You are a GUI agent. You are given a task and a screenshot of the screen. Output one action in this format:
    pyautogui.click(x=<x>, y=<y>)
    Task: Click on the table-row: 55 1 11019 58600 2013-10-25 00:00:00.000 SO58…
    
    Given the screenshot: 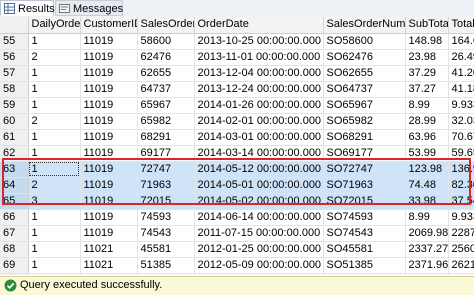 What is the action you would take?
    pyautogui.click(x=237, y=41)
    